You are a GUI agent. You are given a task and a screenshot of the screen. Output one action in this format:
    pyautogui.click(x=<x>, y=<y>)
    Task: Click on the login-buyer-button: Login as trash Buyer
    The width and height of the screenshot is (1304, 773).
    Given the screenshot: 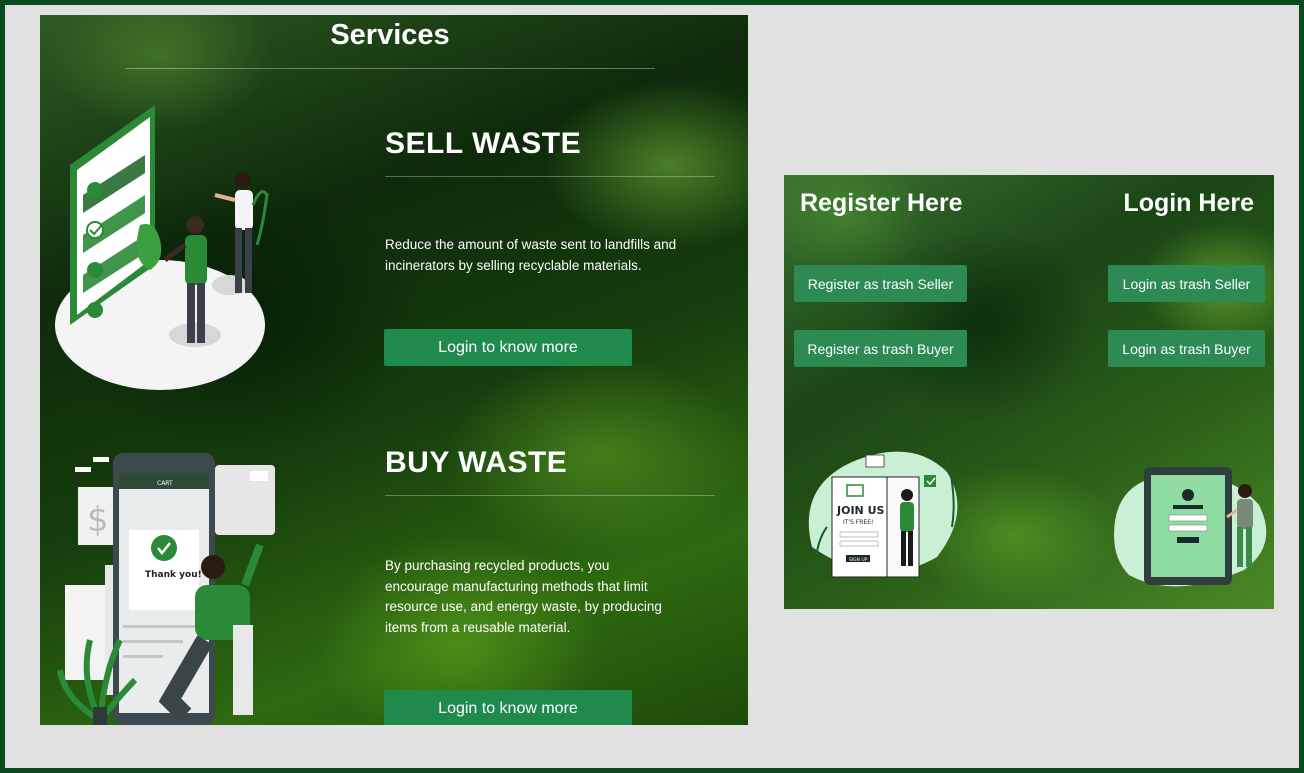 What is the action you would take?
    pyautogui.click(x=1186, y=348)
    